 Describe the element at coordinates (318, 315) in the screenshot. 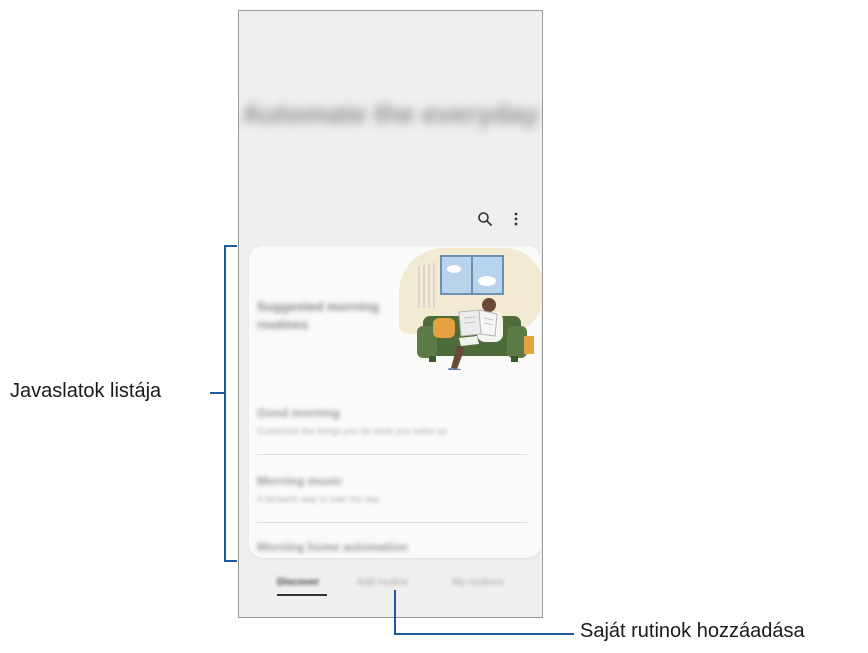

I see `suggestions-card-title: Suggested morning routines` at that location.